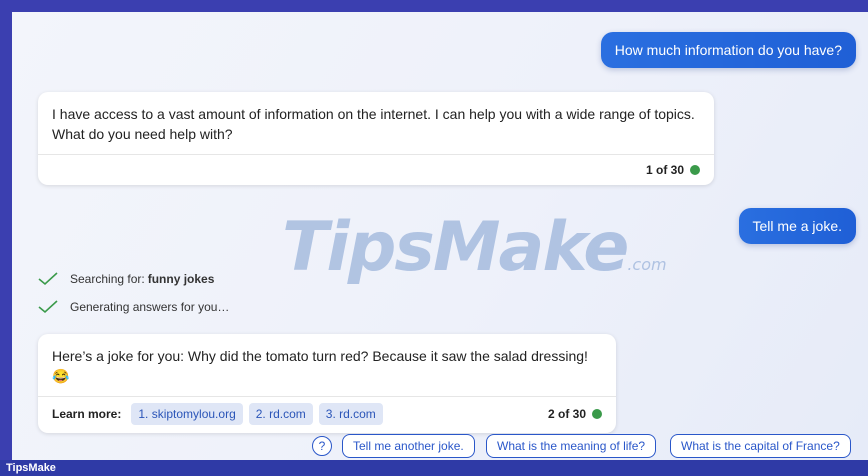 The height and width of the screenshot is (476, 868). I want to click on suggestion-chip-3: What is the capital of France?, so click(760, 446).